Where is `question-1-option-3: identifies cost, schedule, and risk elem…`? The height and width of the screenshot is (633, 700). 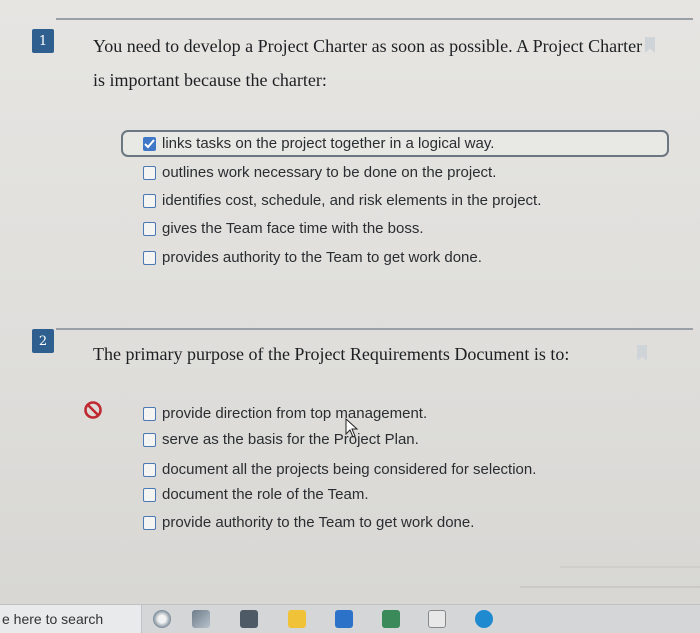 question-1-option-3: identifies cost, schedule, and risk elem… is located at coordinates (342, 200).